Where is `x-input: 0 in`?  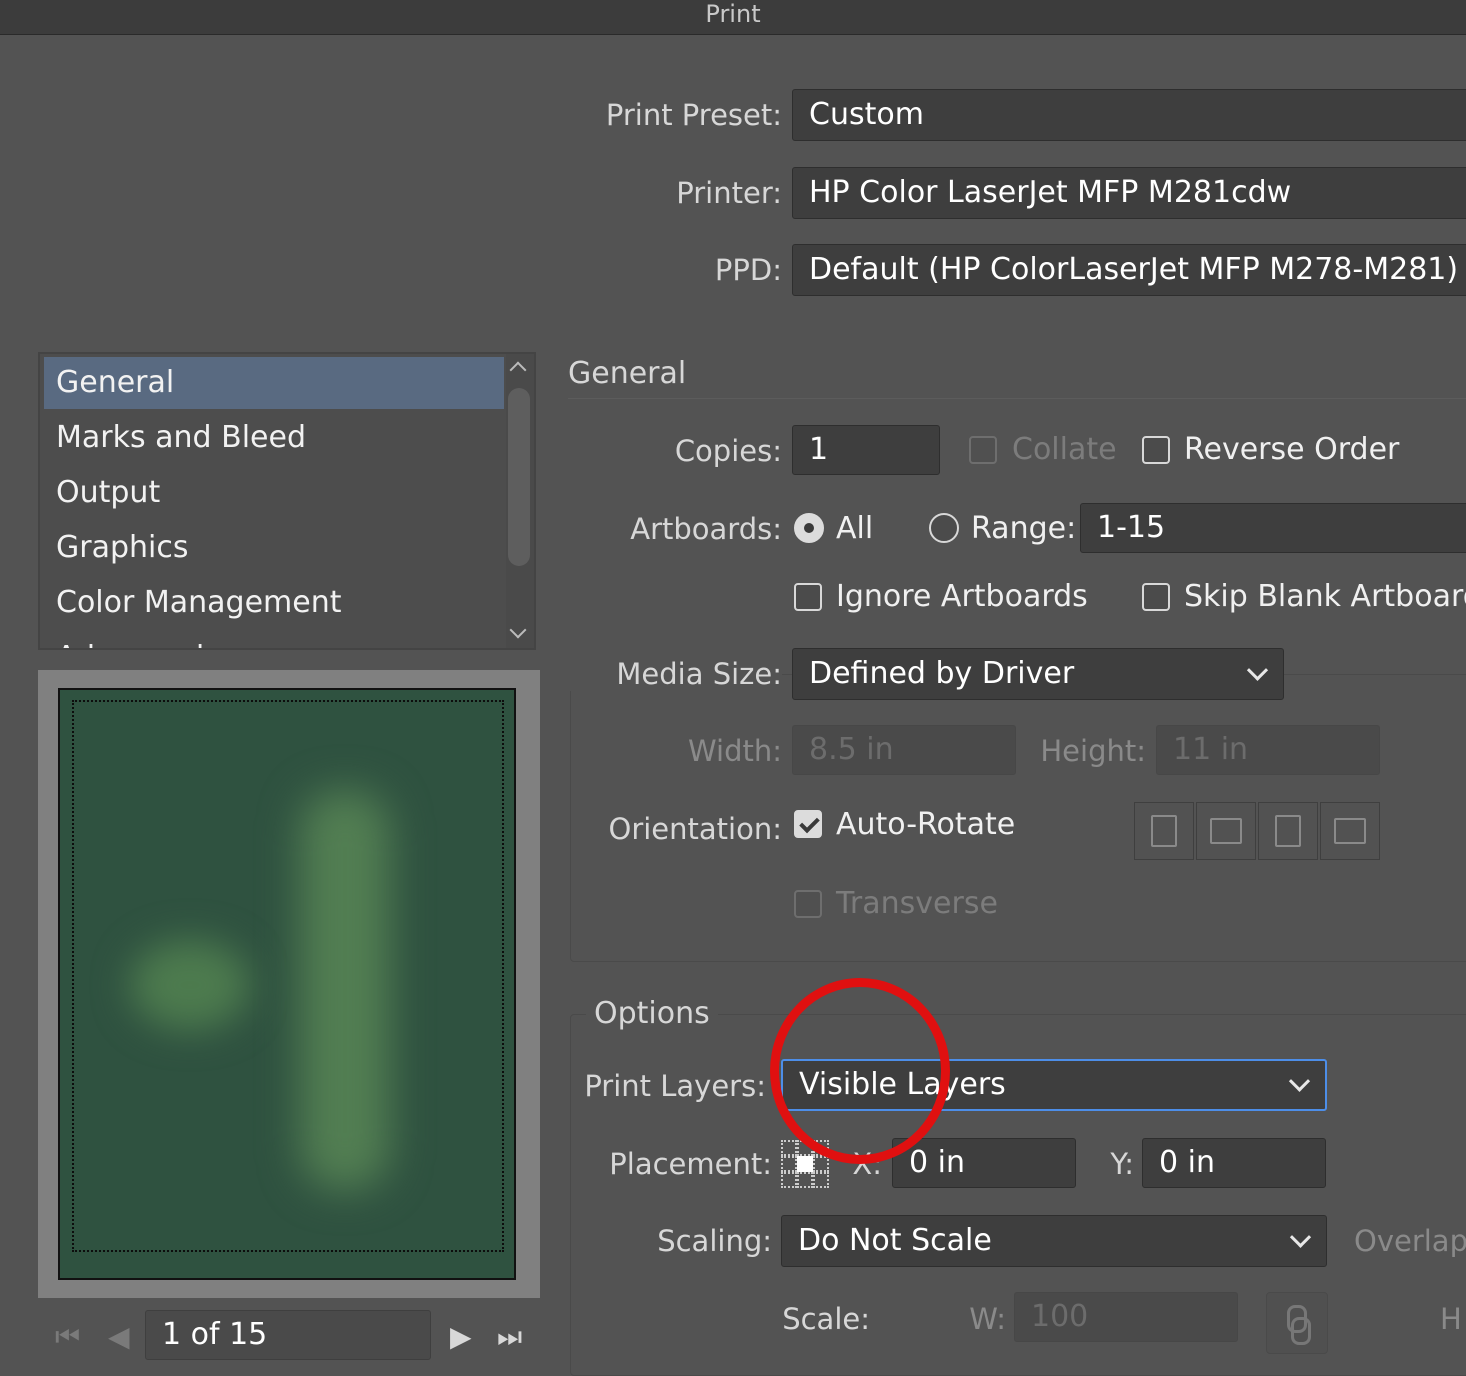 x-input: 0 in is located at coordinates (984, 1163).